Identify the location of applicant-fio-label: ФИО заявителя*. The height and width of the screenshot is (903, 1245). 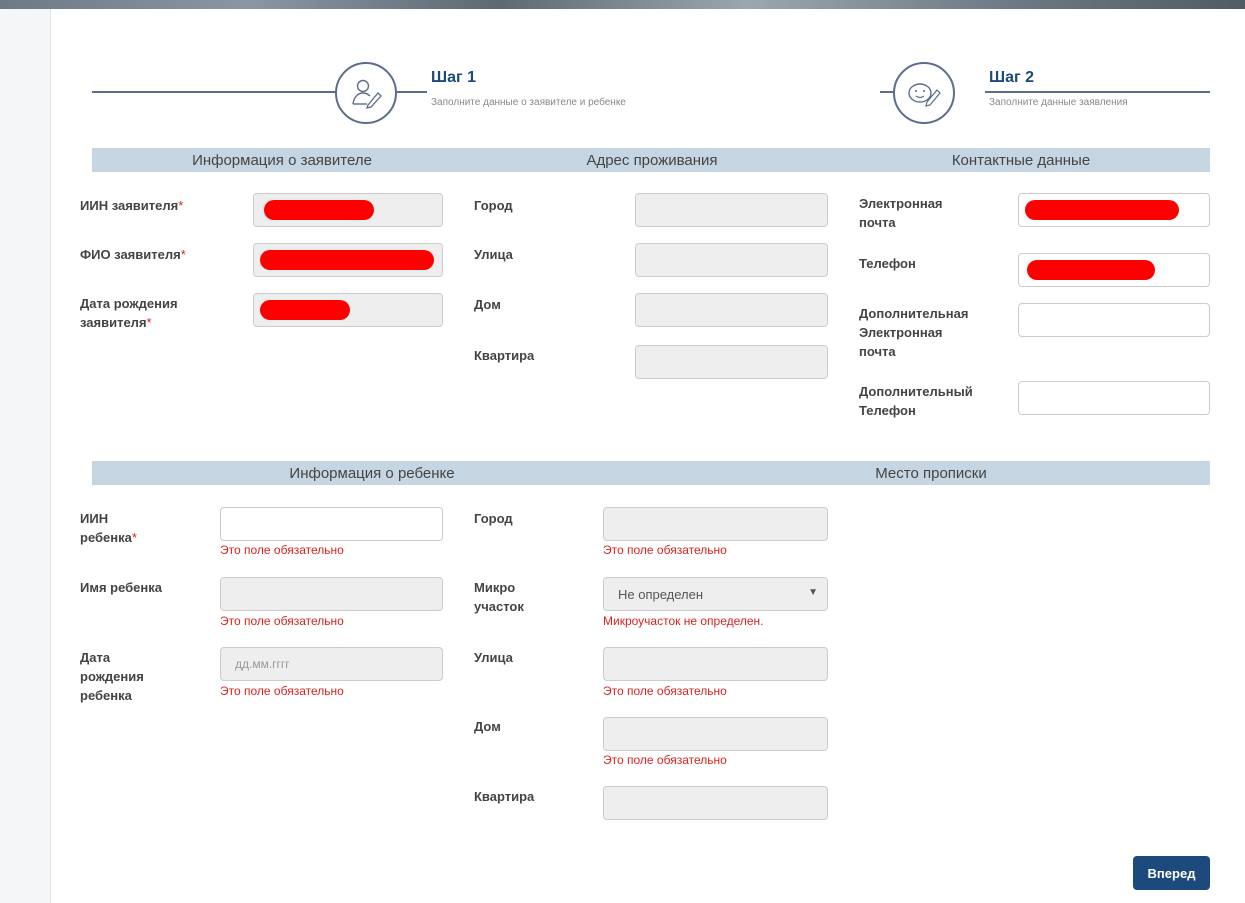
(133, 254).